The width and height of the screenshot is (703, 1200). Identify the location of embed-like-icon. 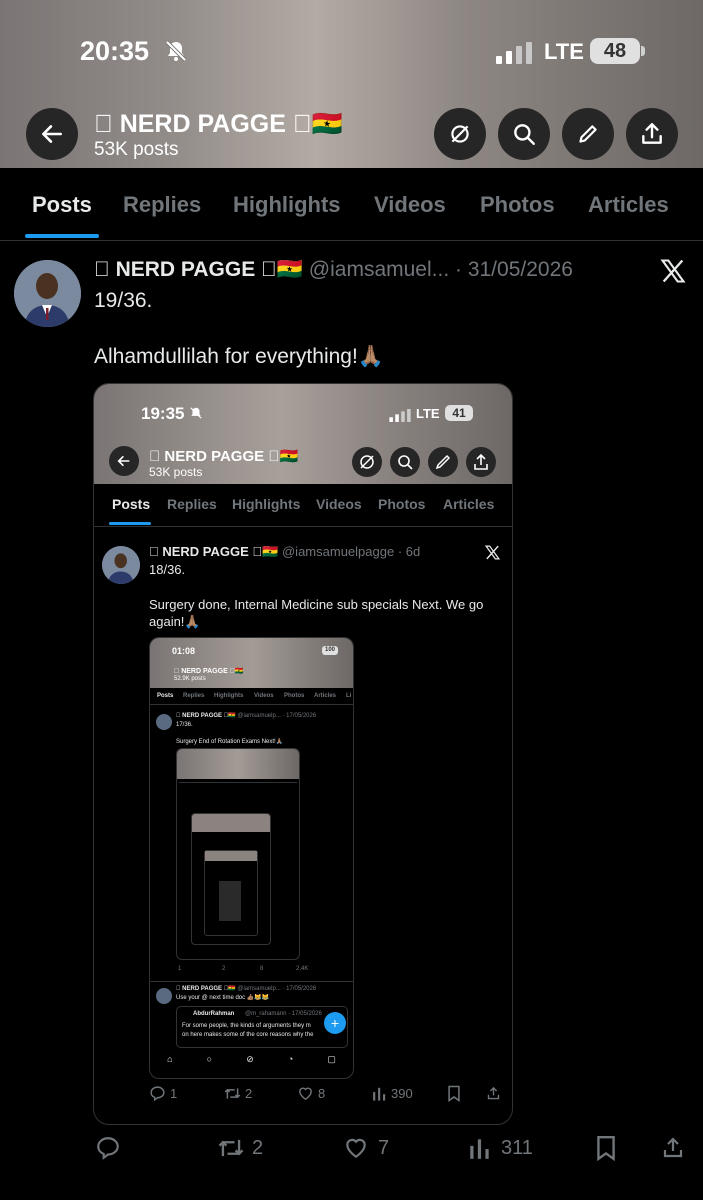
(305, 1094).